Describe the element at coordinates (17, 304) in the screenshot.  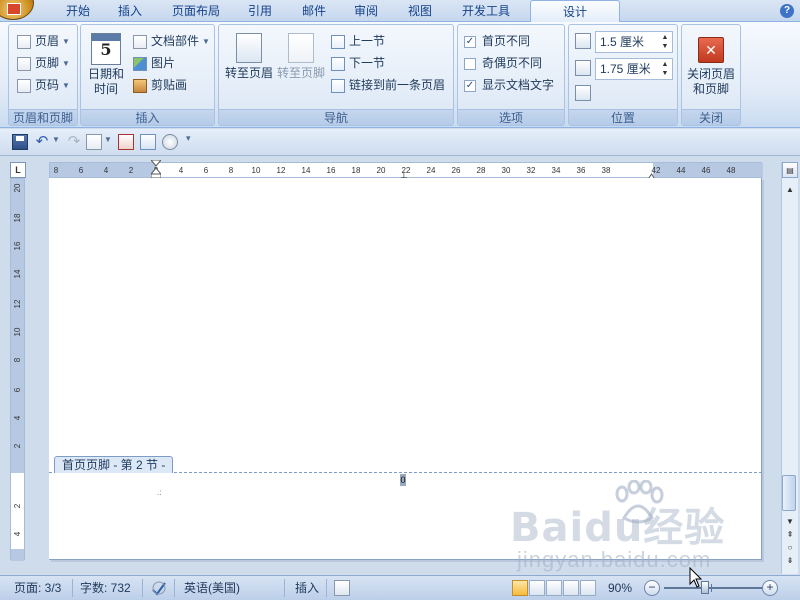
I see `ruler-tick: 12` at that location.